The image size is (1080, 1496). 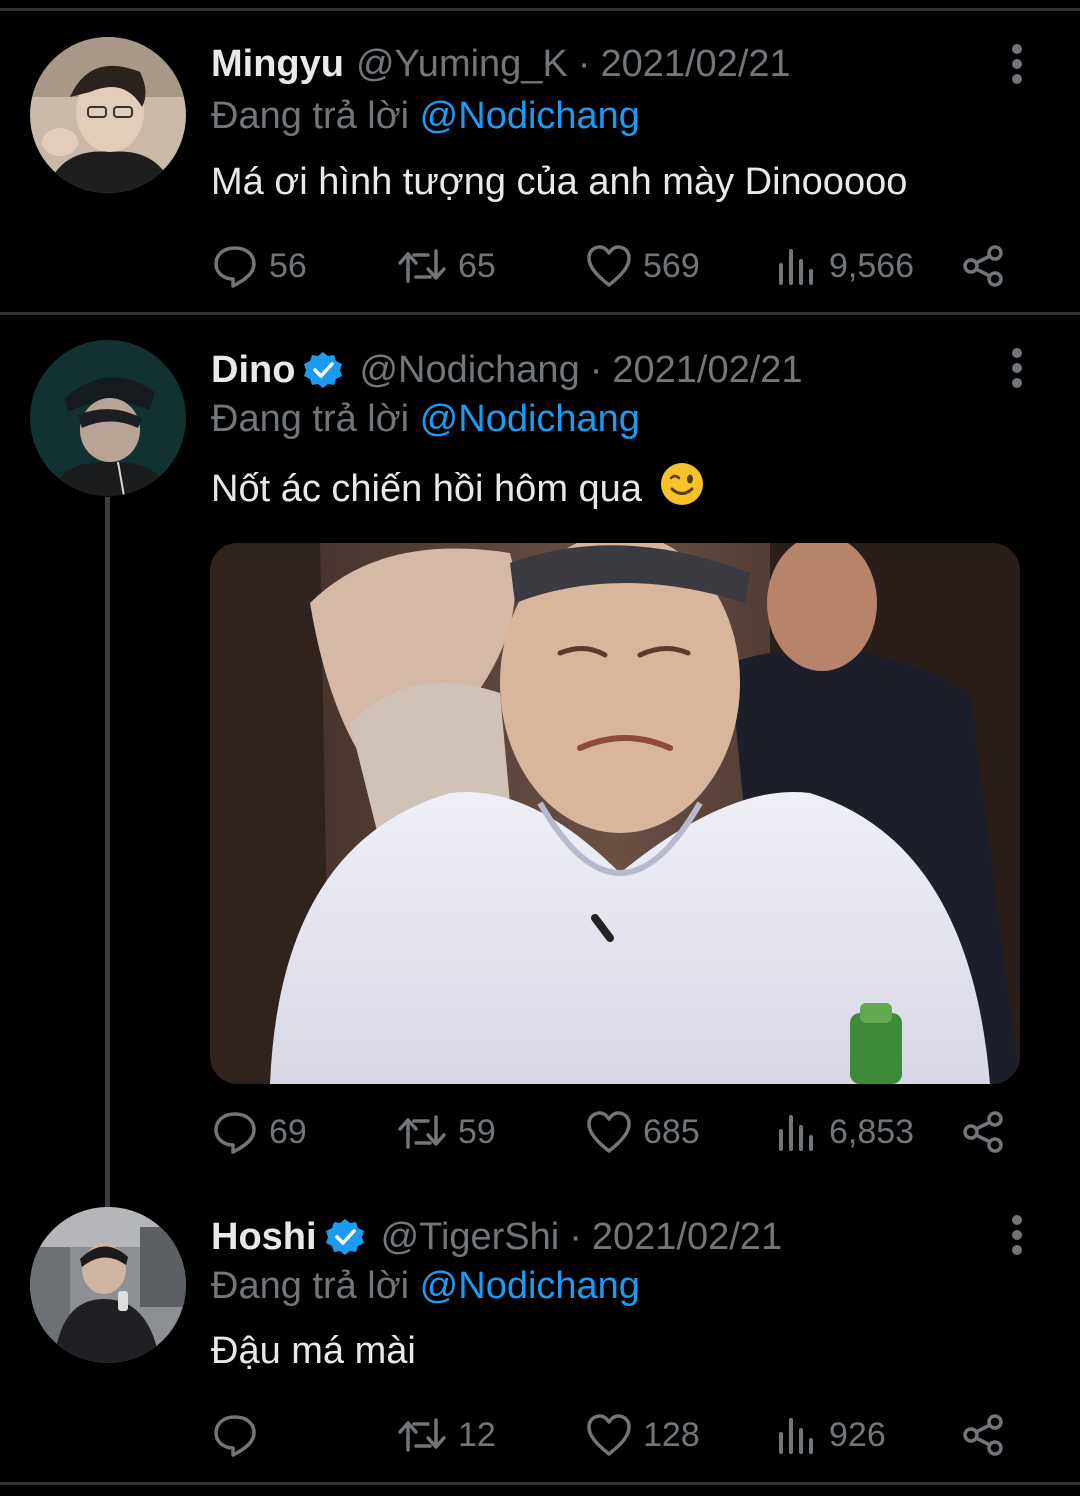 I want to click on verified-badge-icon, so click(x=345, y=1237).